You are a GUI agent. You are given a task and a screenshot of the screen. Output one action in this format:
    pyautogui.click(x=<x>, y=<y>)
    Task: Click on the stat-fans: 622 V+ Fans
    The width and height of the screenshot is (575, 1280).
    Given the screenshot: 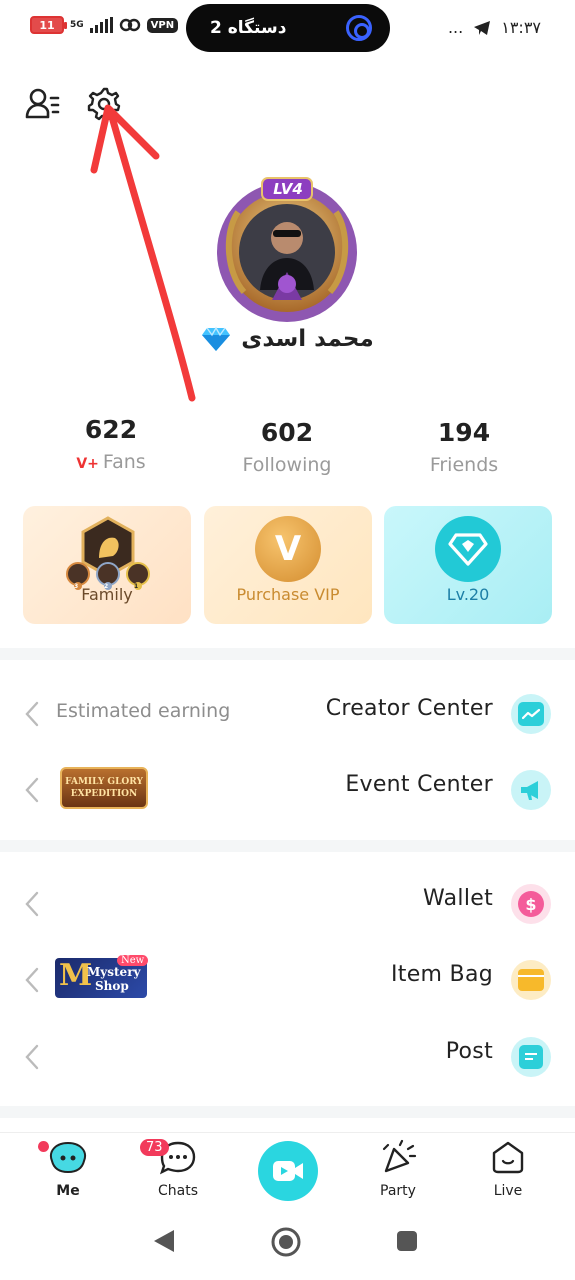 What is the action you would take?
    pyautogui.click(x=111, y=443)
    